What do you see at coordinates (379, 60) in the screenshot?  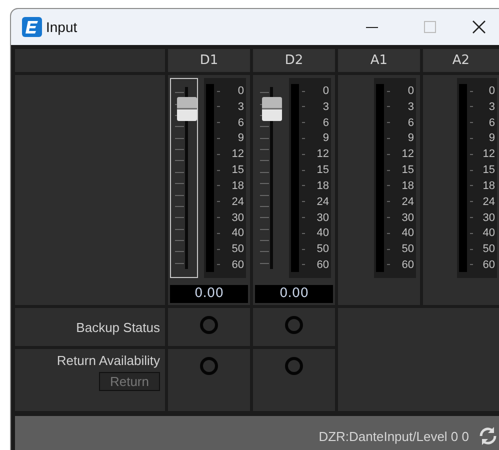 I see `channel-header: A1` at bounding box center [379, 60].